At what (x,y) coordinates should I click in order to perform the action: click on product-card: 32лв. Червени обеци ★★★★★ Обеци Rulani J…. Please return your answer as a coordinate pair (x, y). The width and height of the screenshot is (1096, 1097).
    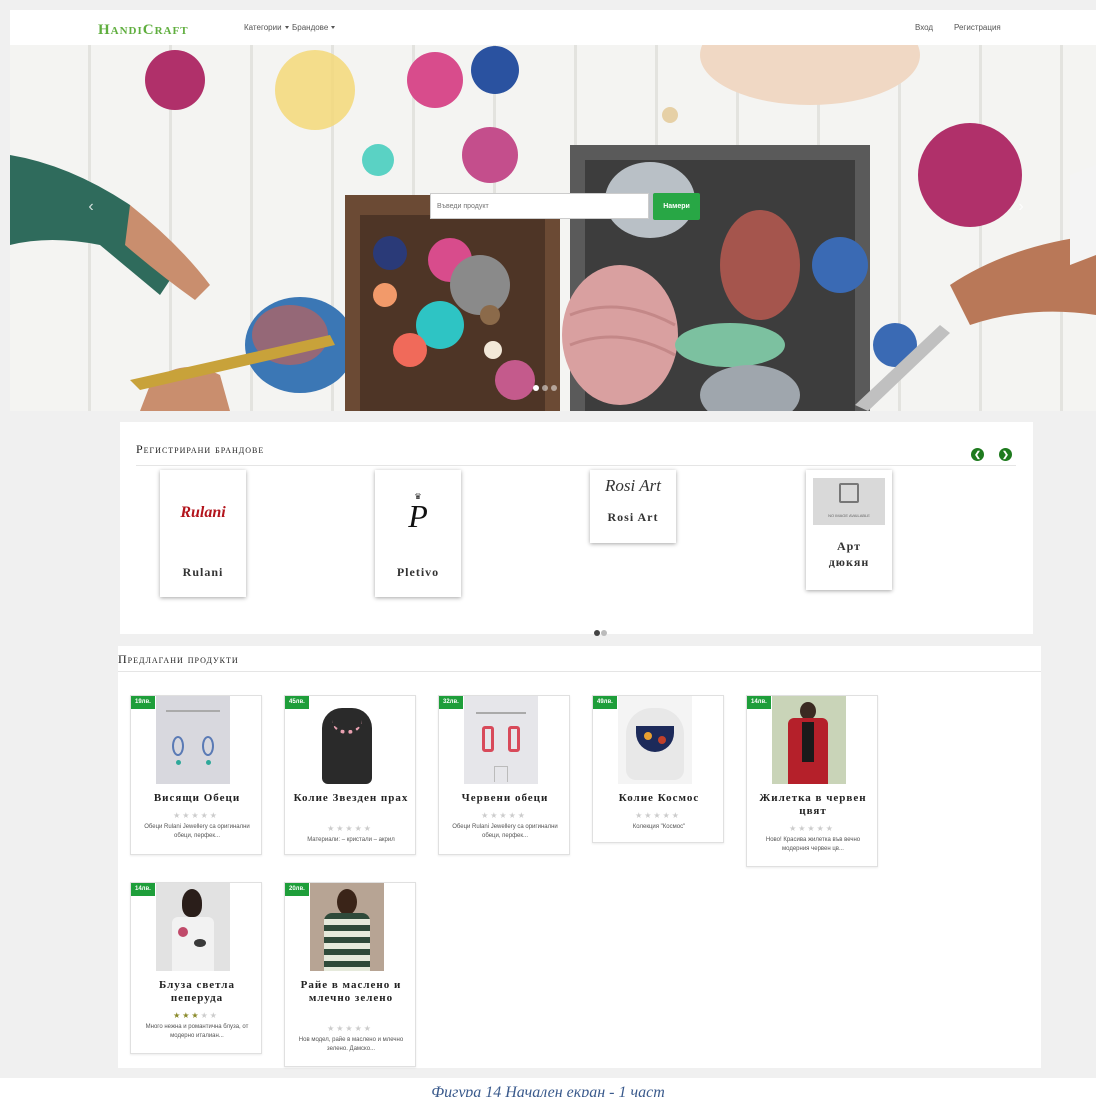
    Looking at the image, I should click on (504, 775).